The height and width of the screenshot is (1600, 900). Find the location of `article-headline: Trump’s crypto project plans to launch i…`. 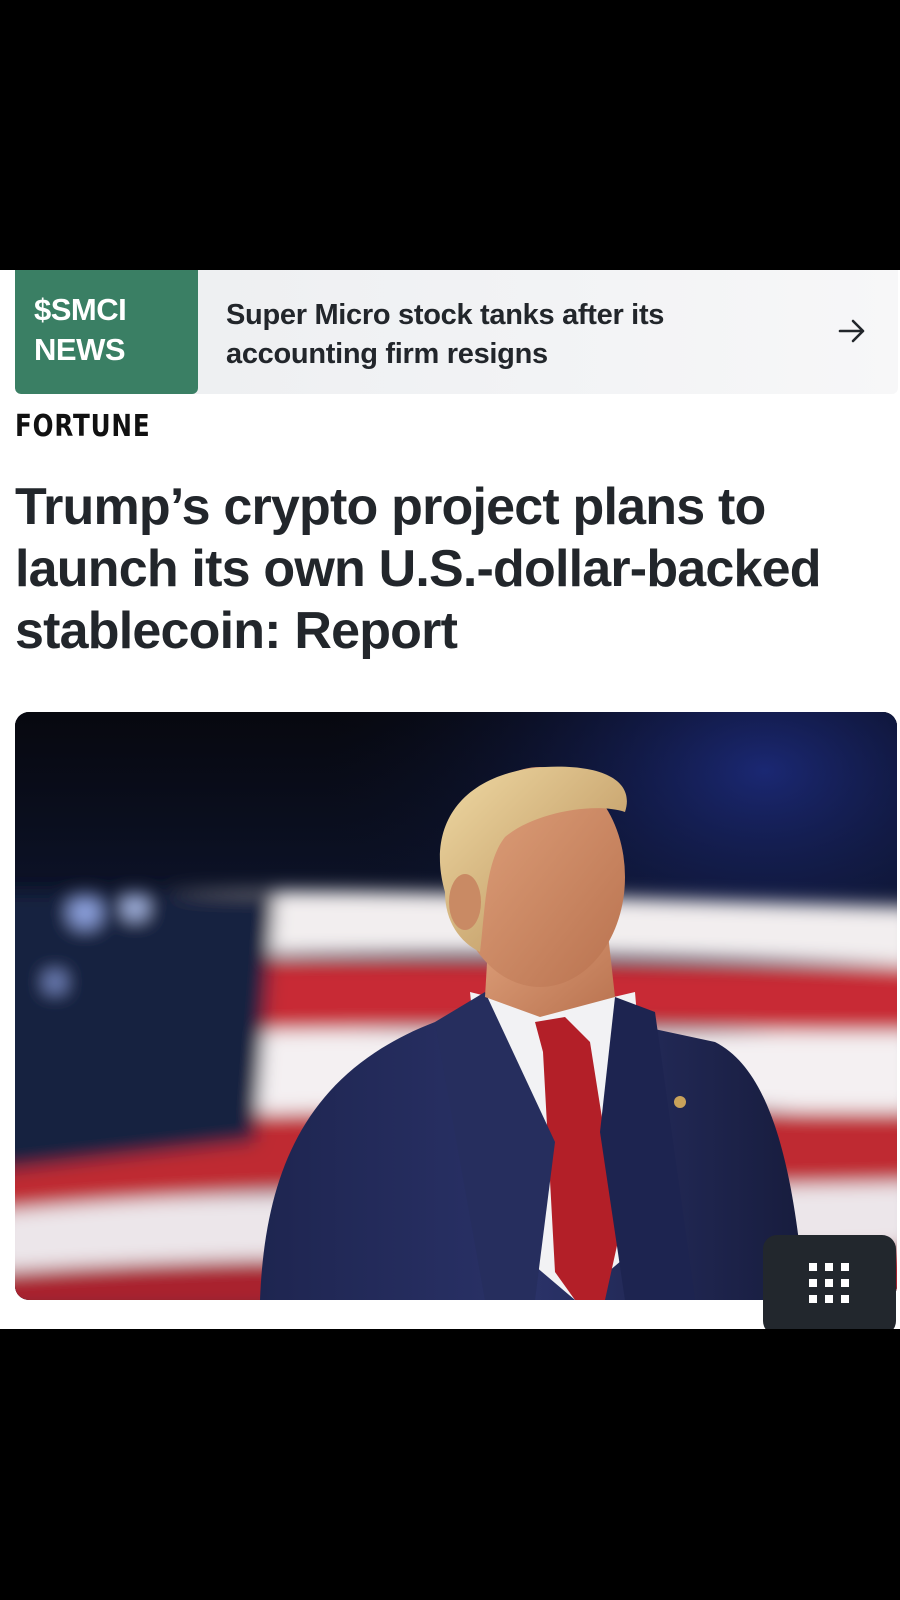

article-headline: Trump’s crypto project plans to launch i… is located at coordinates (418, 569).